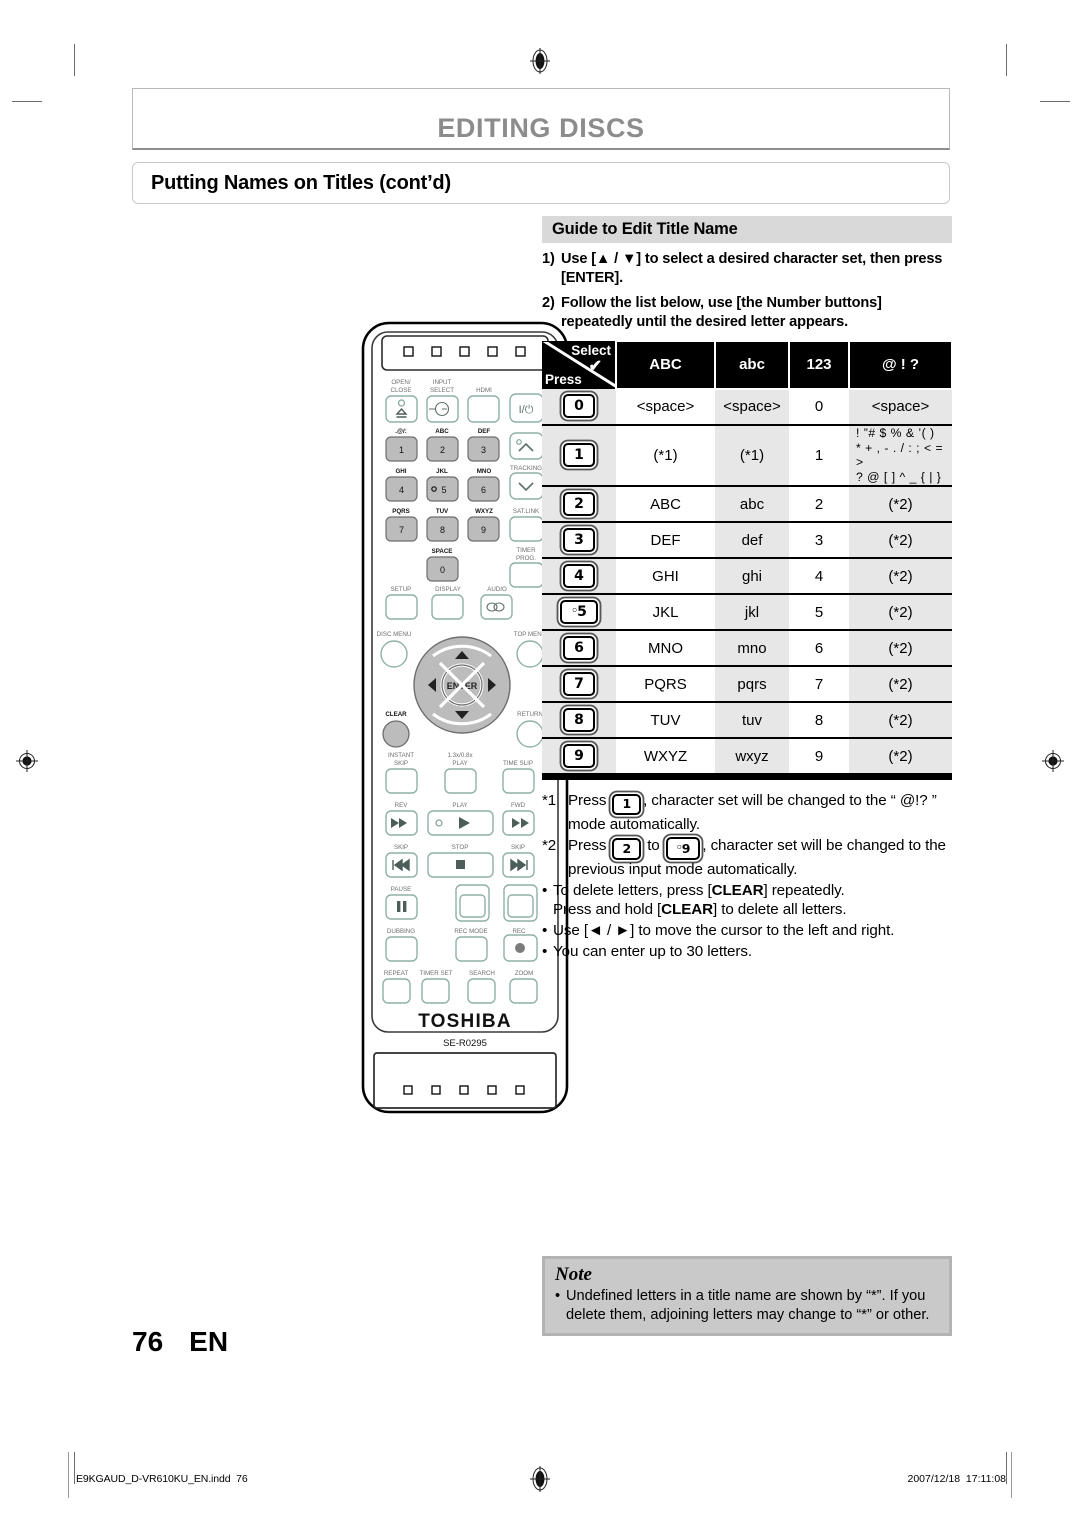  I want to click on step-1-number: 1), so click(548, 259).